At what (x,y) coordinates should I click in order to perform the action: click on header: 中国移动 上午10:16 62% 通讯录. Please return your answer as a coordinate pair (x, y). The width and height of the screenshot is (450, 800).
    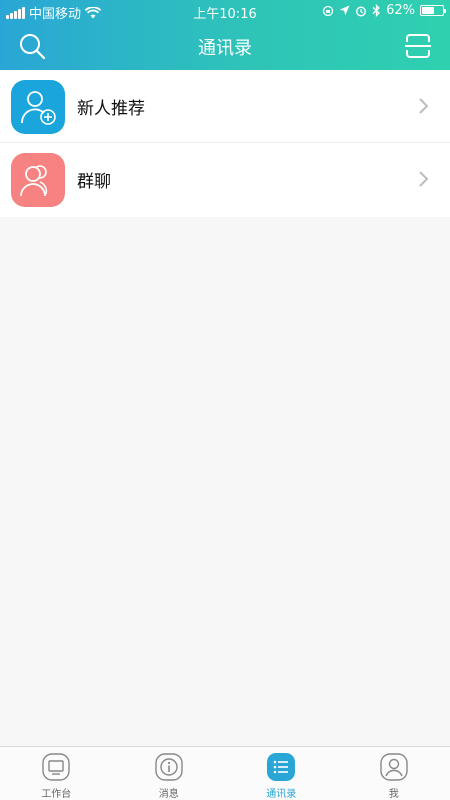
    Looking at the image, I should click on (225, 35).